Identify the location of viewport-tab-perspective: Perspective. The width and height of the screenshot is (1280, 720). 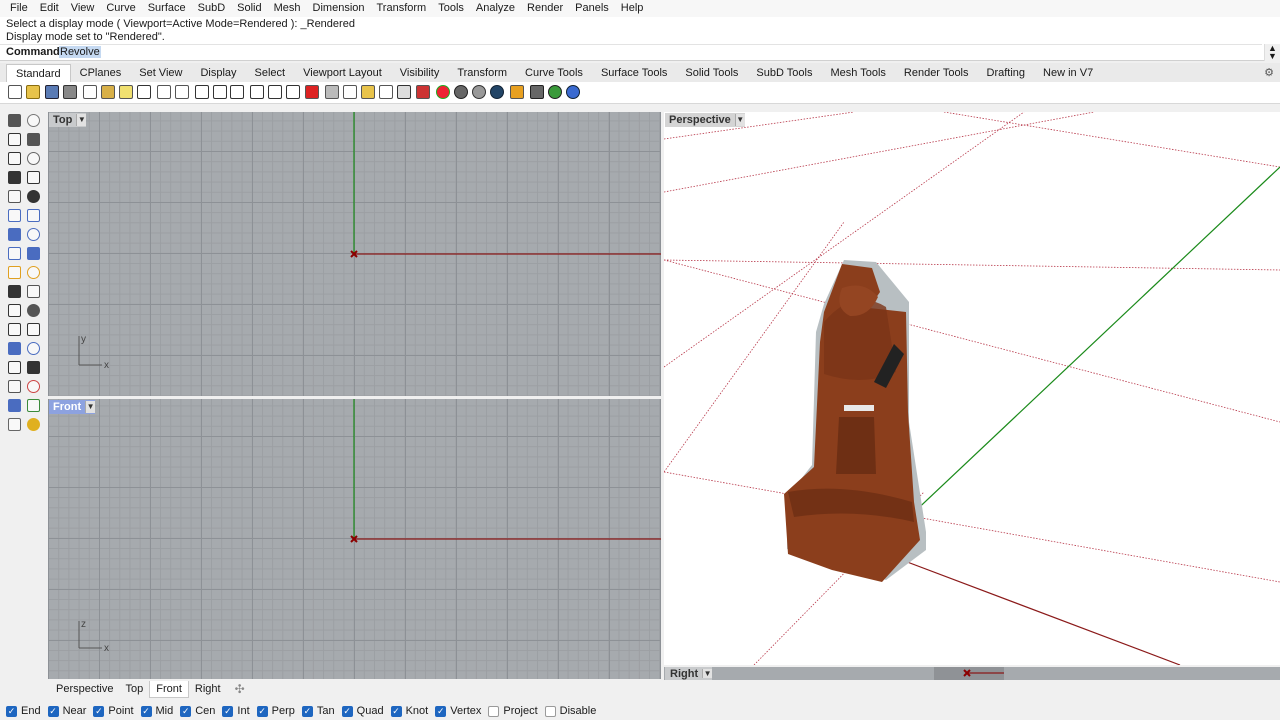
(84, 689).